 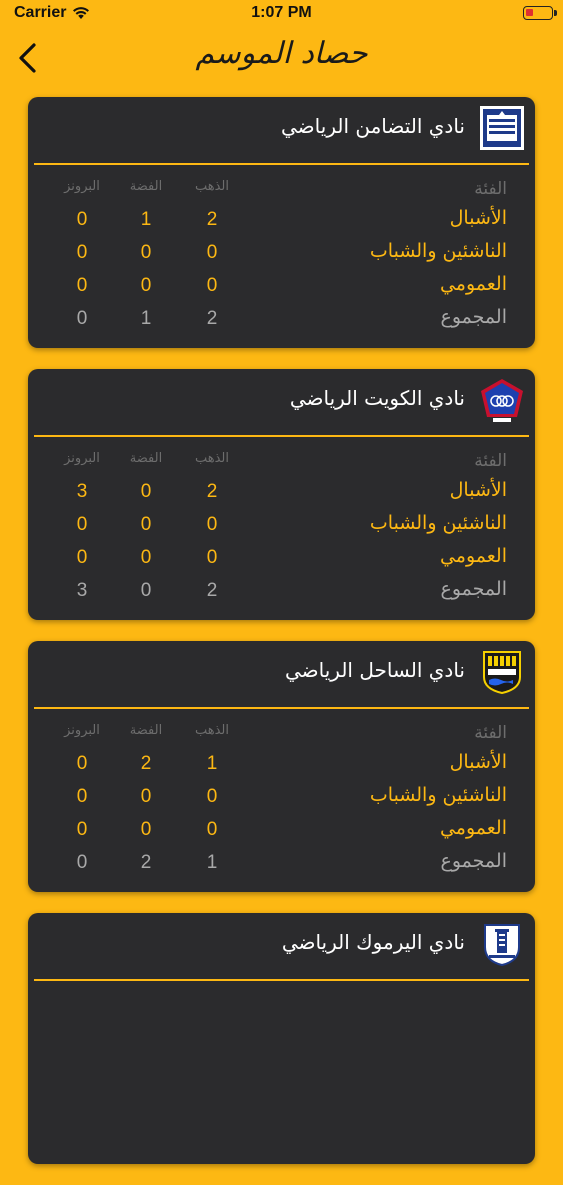 What do you see at coordinates (82, 491) in the screenshot?
I see `bronze-cell: 3` at bounding box center [82, 491].